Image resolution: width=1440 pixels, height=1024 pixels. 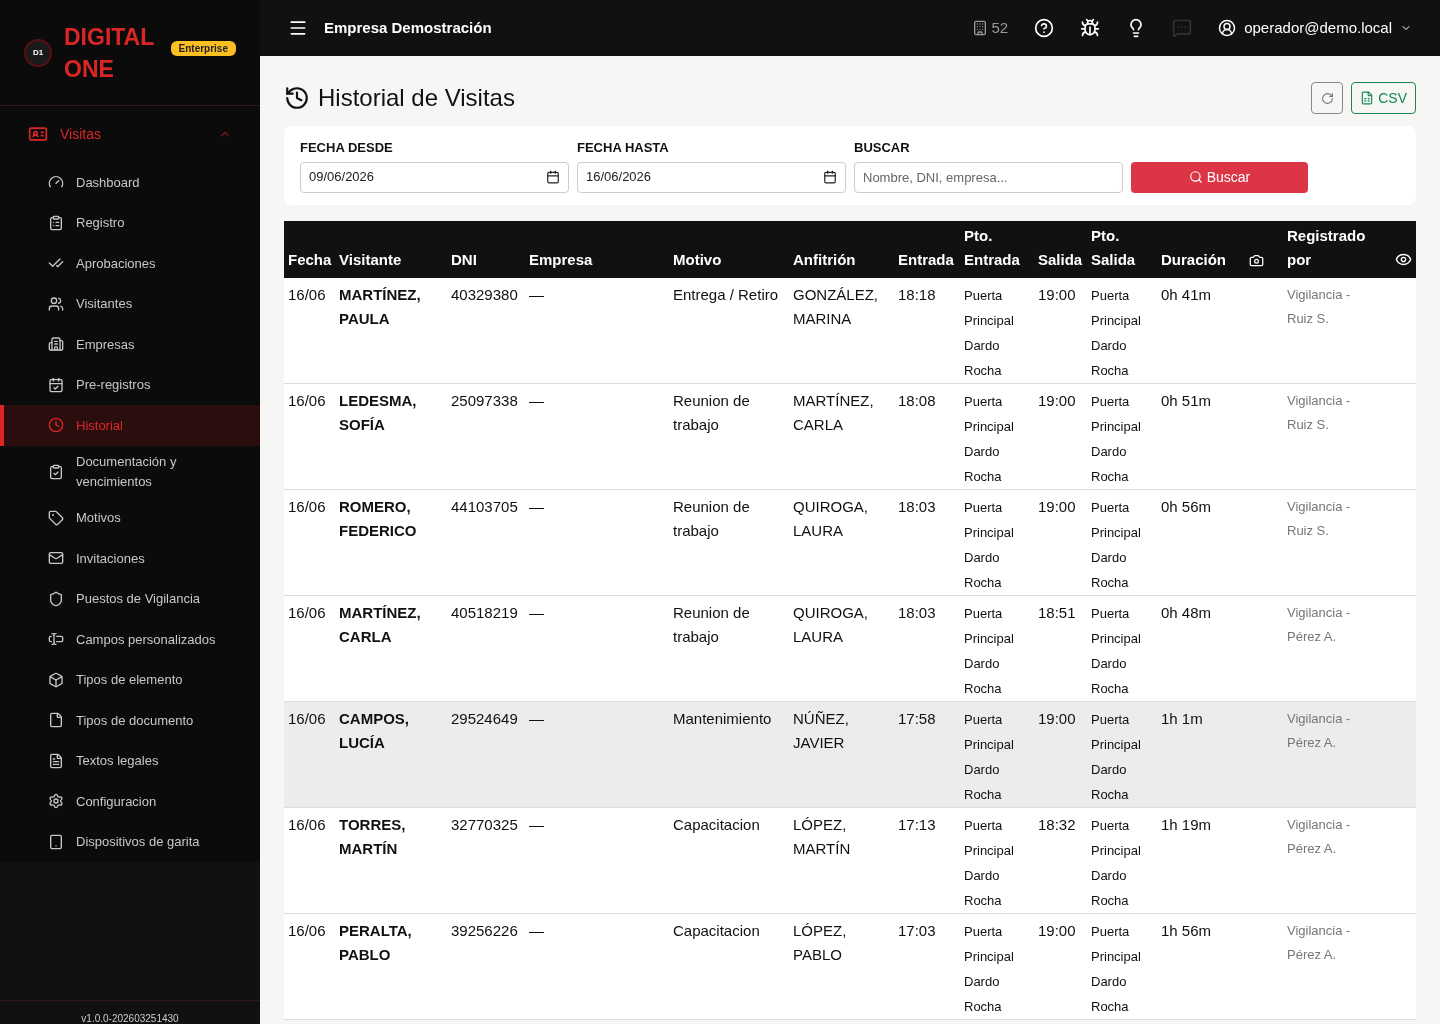 What do you see at coordinates (697, 259) in the screenshot?
I see `column-header: Motivo` at bounding box center [697, 259].